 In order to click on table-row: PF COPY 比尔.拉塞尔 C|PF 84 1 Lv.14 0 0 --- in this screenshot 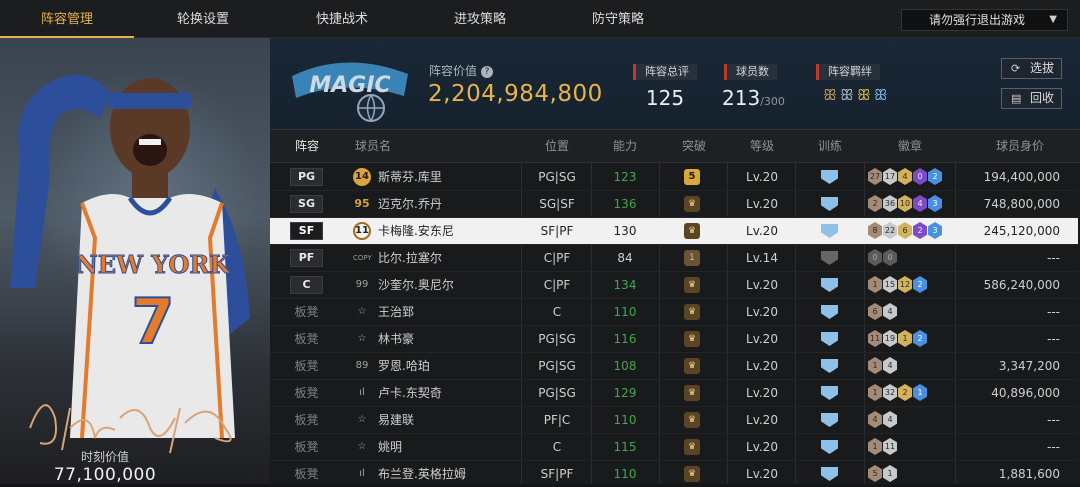, I will do `click(674, 258)`.